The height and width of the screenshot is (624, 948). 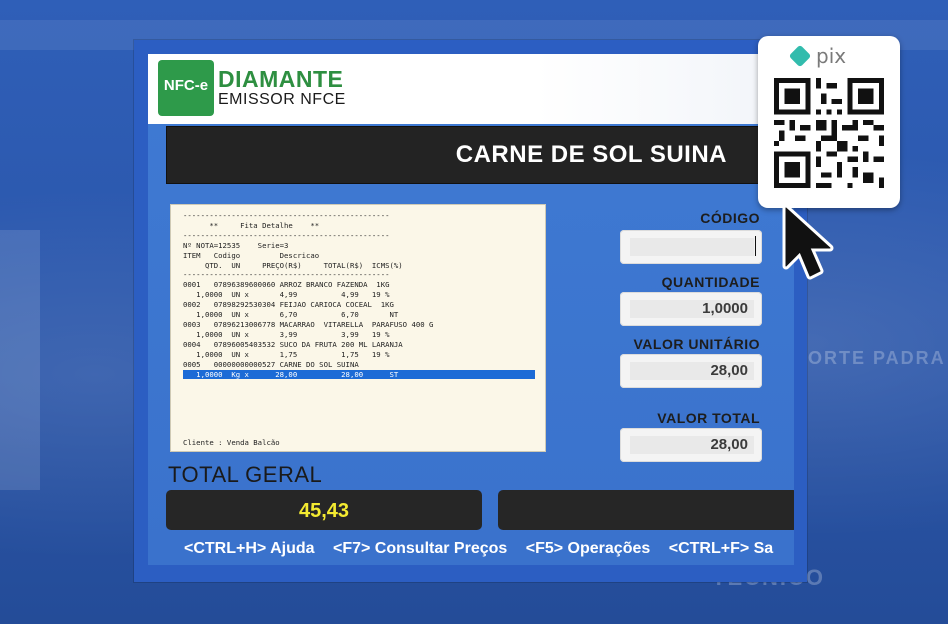 I want to click on total-geral-box: 45,43, so click(x=324, y=510).